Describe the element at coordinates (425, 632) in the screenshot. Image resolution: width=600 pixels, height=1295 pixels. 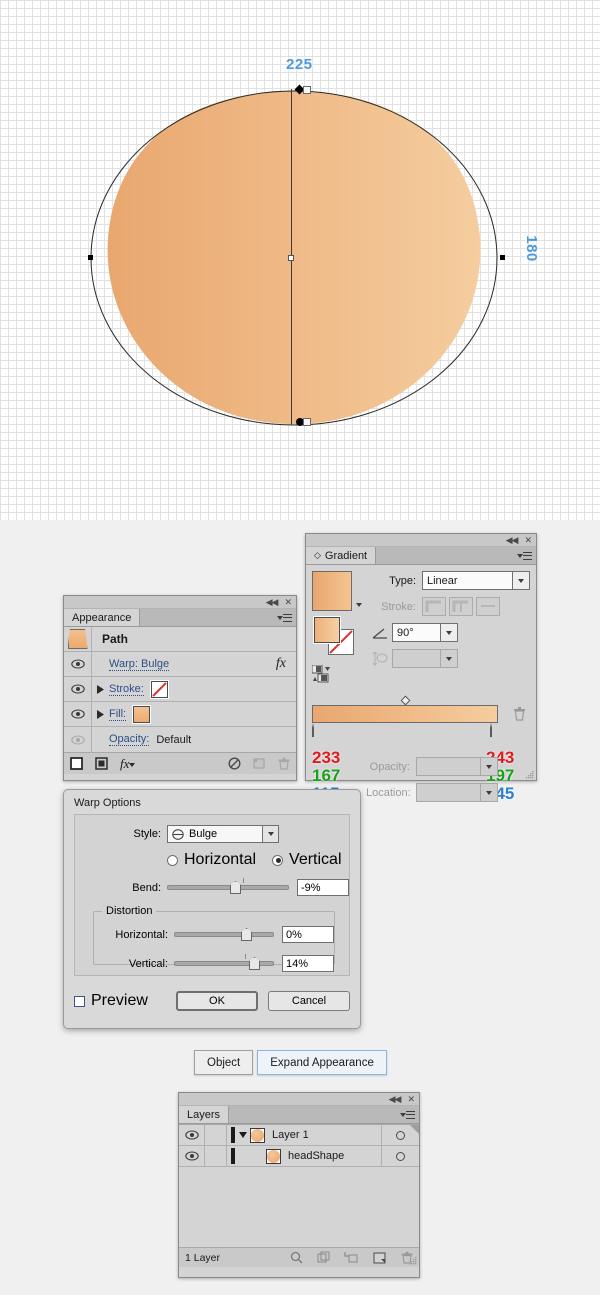
I see `gradient-angle-field: 90°` at that location.